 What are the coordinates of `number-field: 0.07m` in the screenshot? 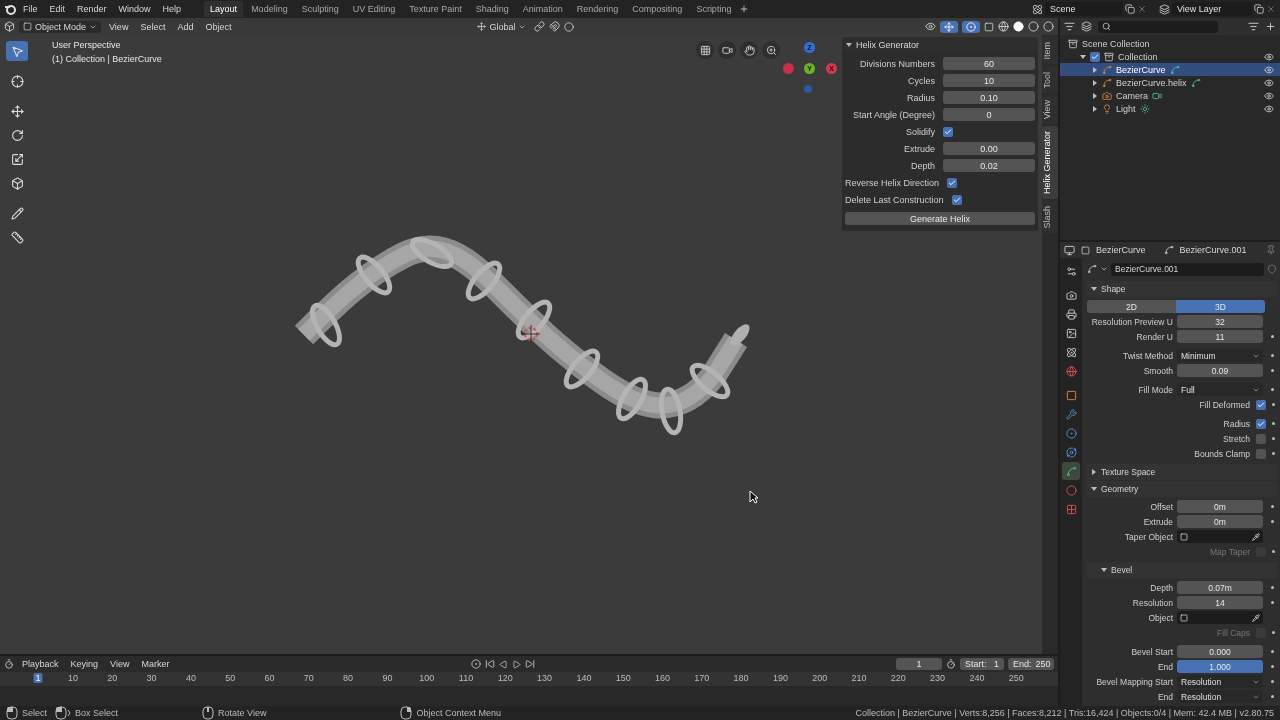 It's located at (1220, 587).